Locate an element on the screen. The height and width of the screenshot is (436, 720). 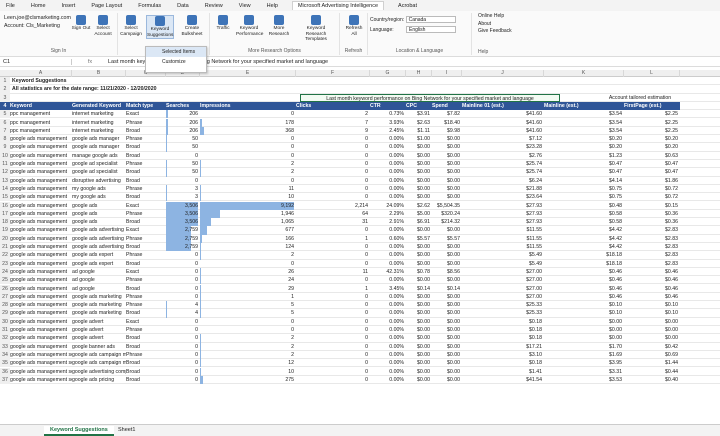
row-number: 14 is located at coordinates (5, 189).